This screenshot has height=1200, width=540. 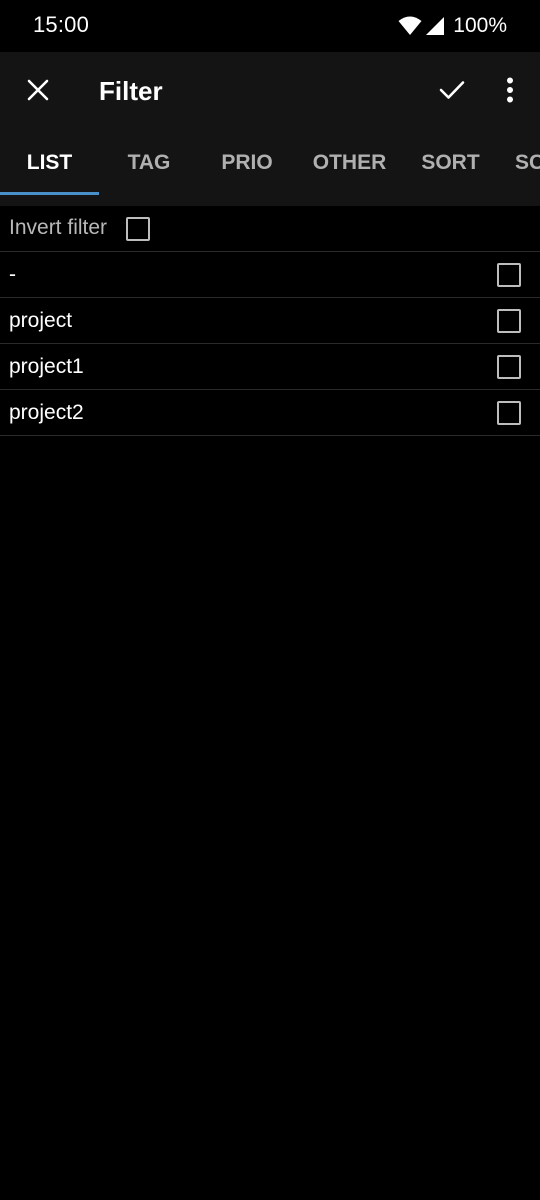 I want to click on tab-indicator, so click(x=49, y=193).